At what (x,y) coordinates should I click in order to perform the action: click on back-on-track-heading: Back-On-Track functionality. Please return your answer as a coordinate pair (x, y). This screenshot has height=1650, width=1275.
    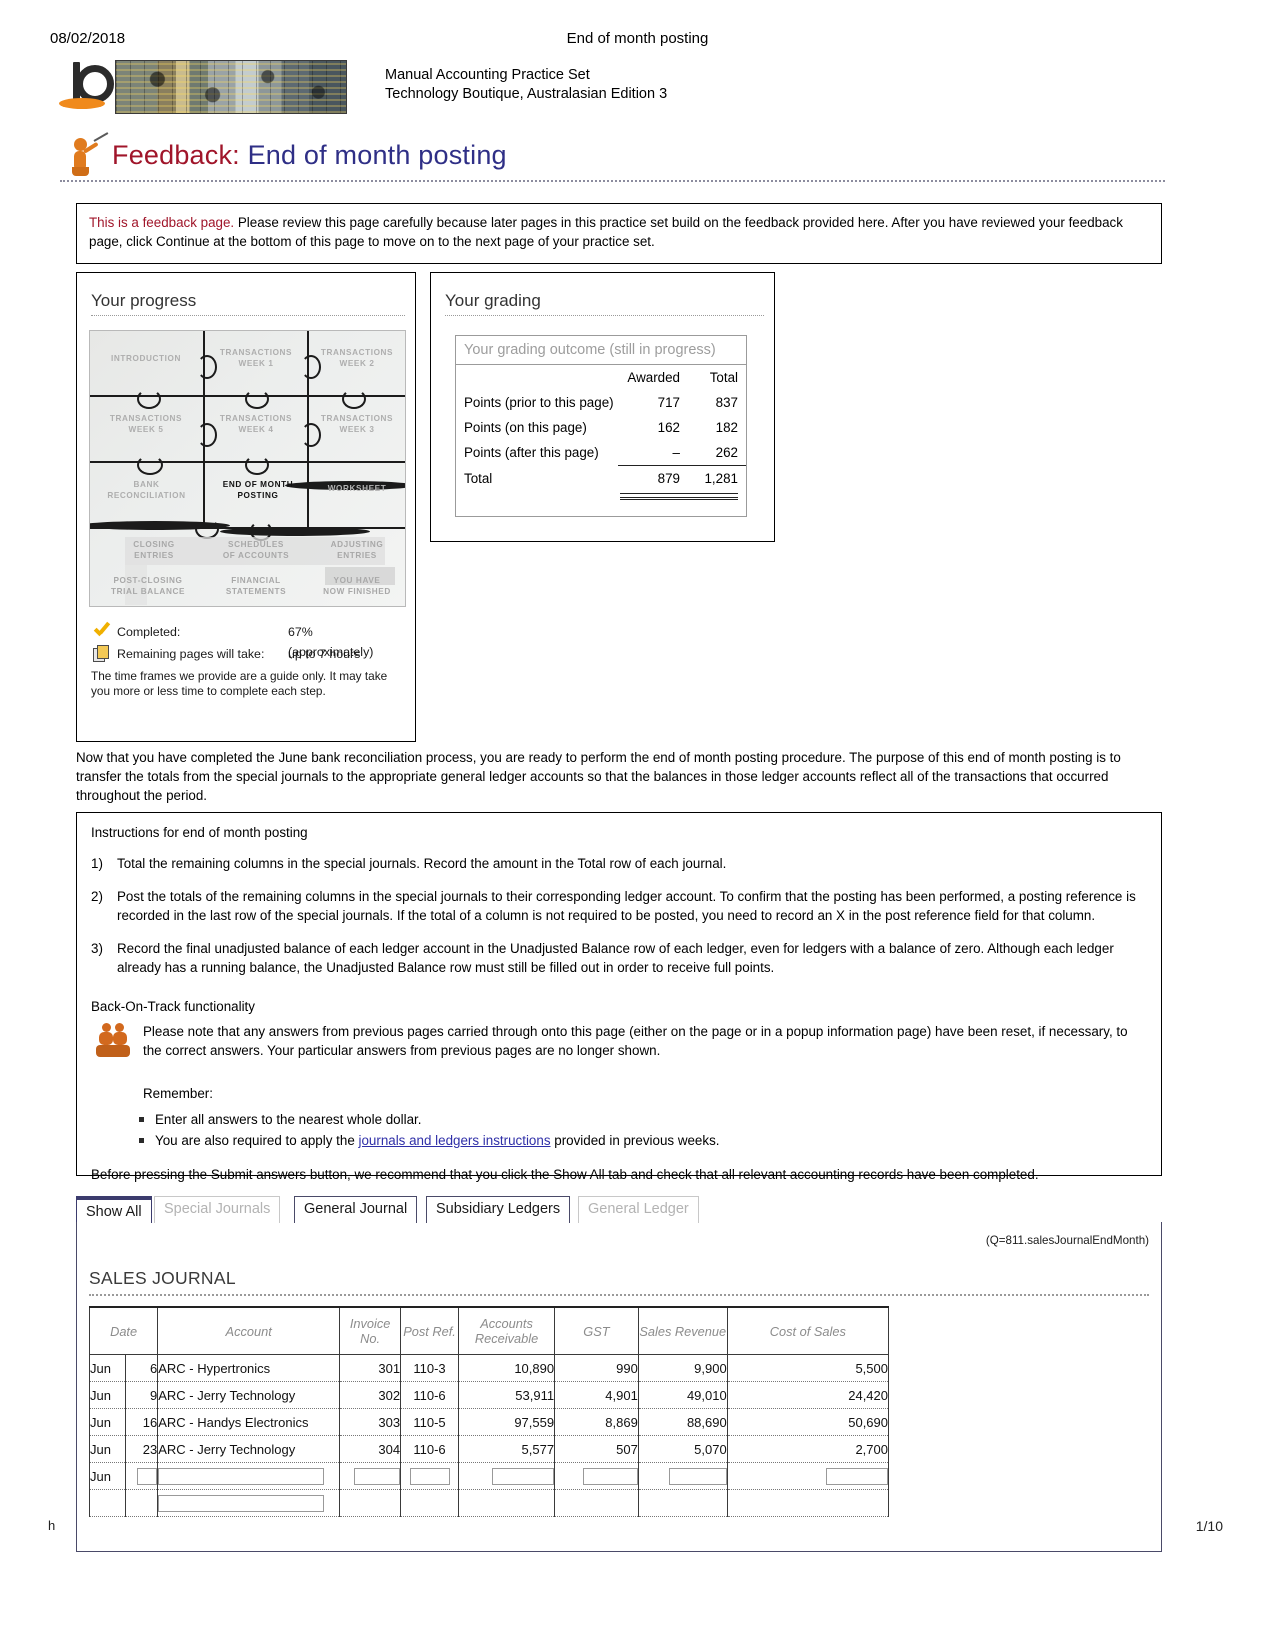
    Looking at the image, I should click on (173, 1006).